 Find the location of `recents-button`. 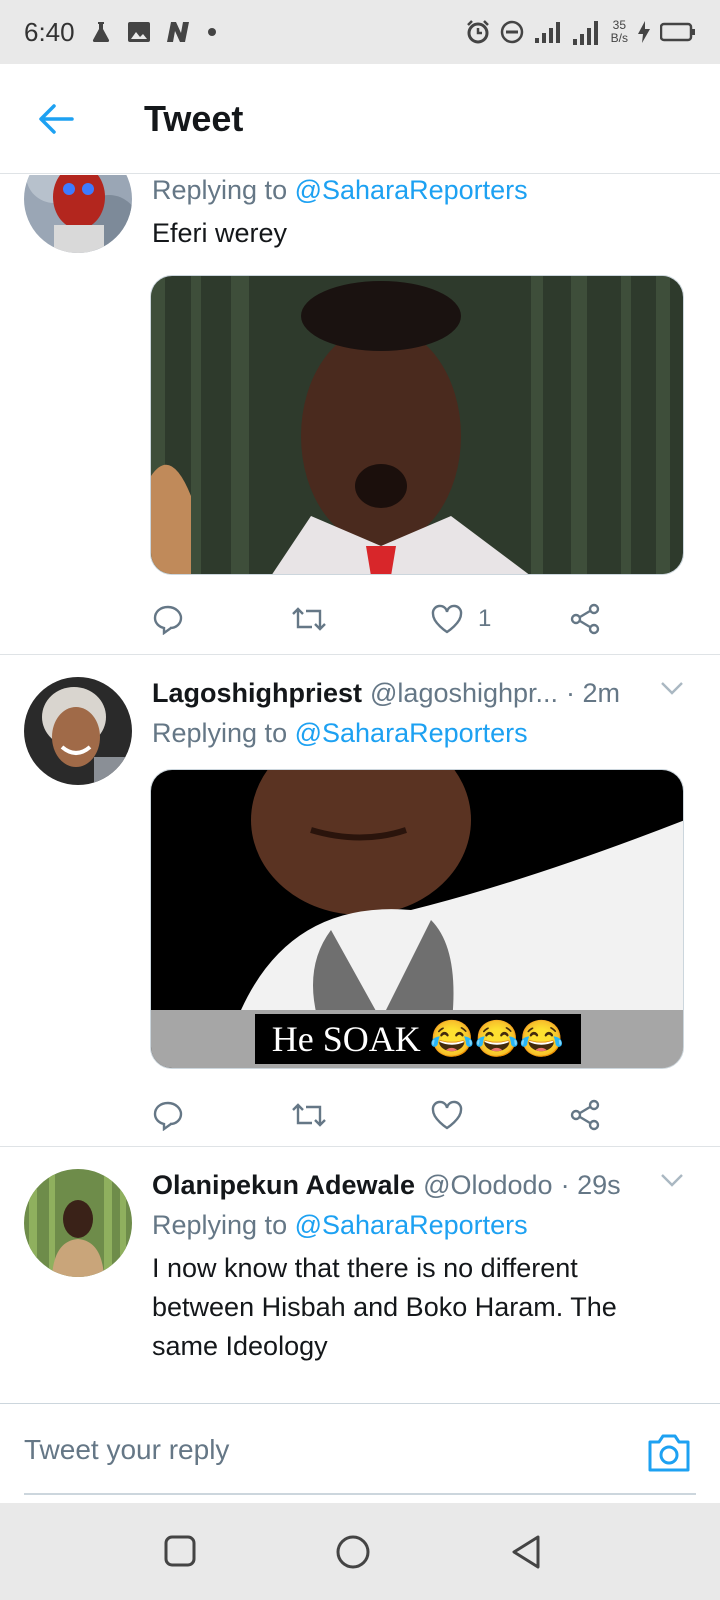

recents-button is located at coordinates (182, 1553).